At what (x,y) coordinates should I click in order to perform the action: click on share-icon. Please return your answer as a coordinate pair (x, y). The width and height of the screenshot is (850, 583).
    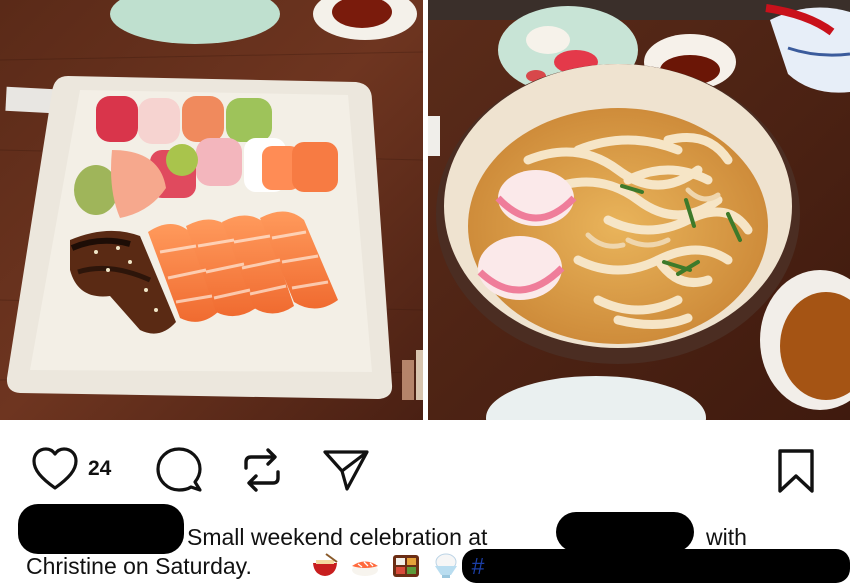
    Looking at the image, I should click on (346, 470).